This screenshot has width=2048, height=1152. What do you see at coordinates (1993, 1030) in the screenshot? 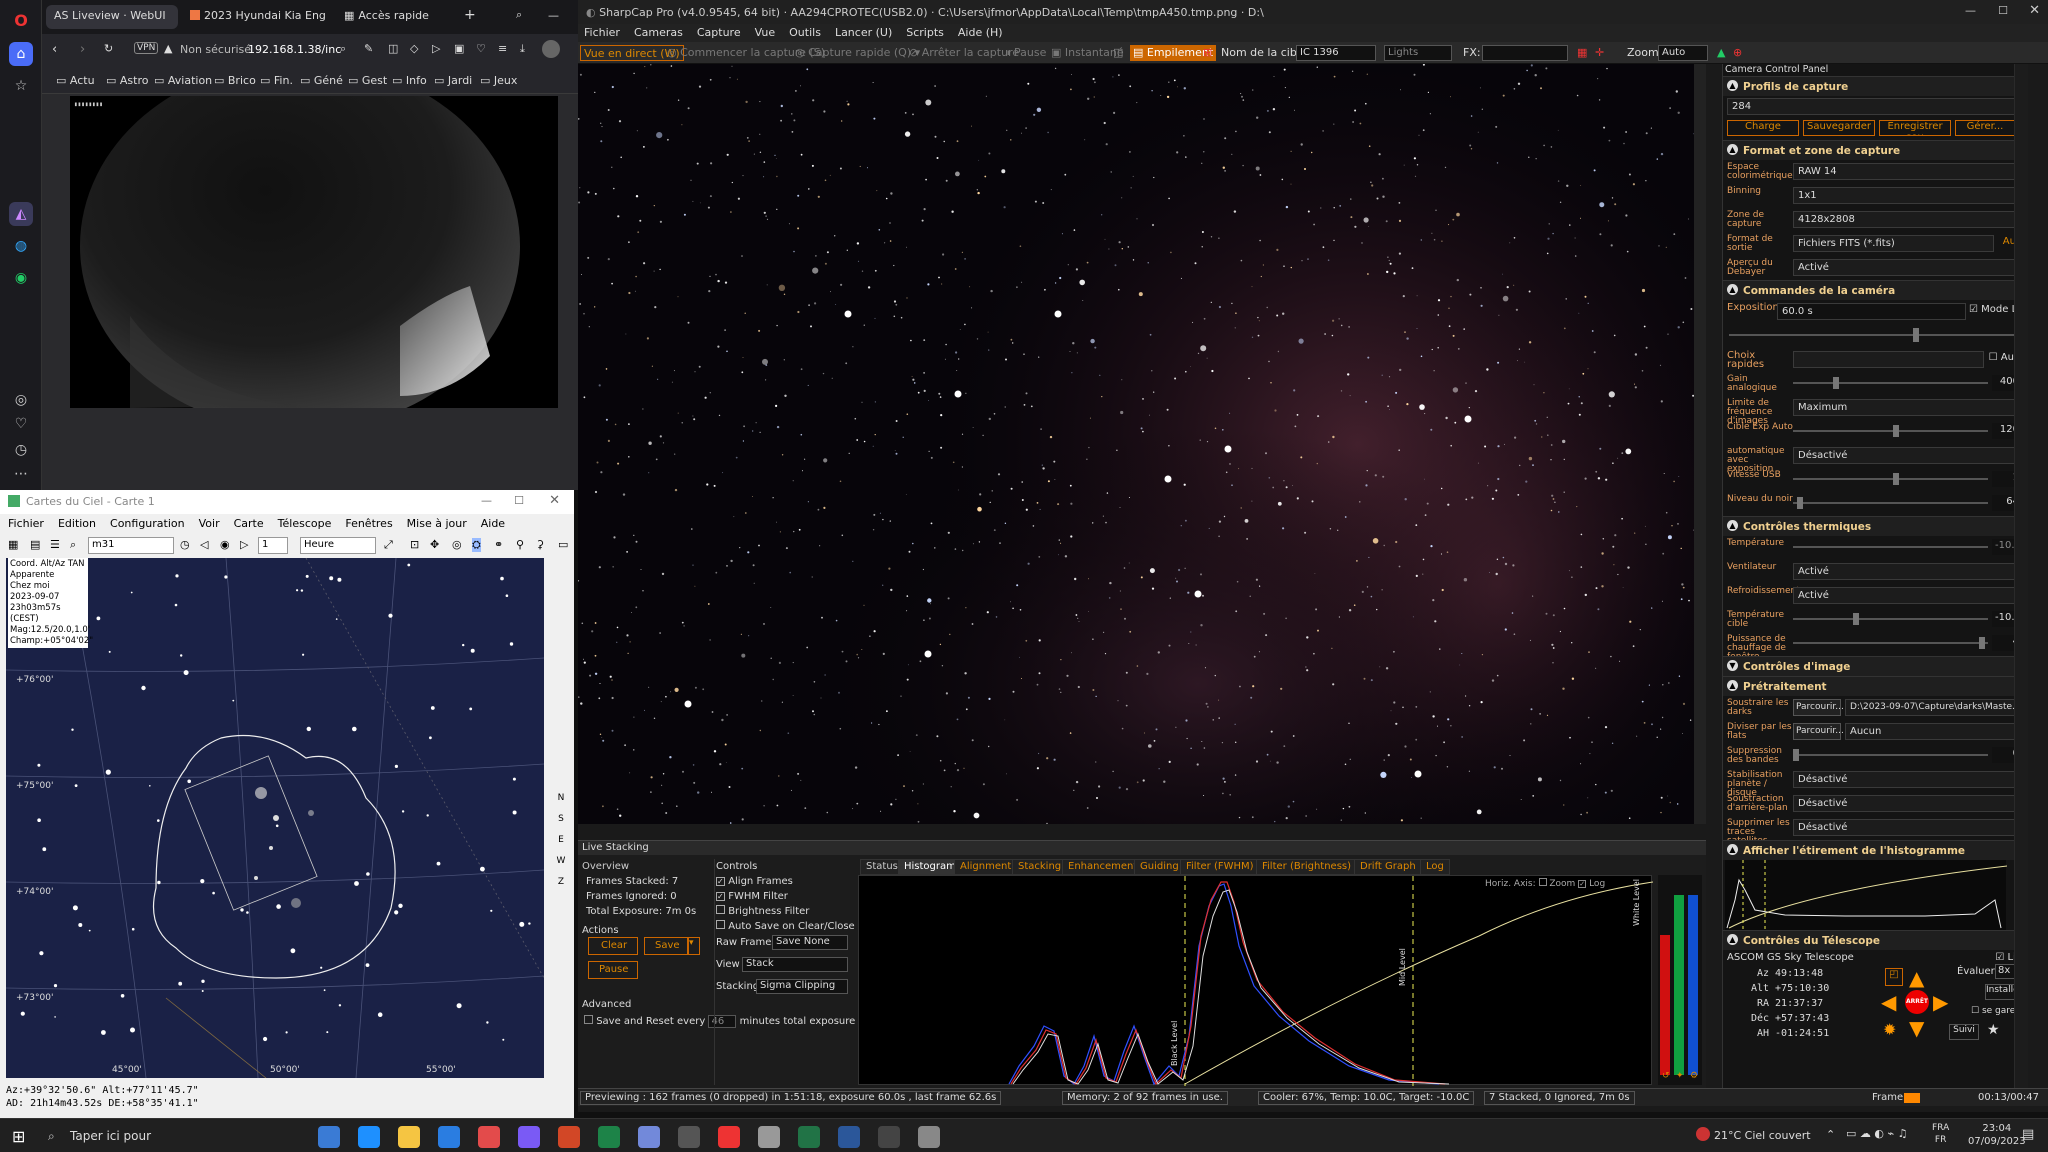
I see `star-icon: ★` at bounding box center [1993, 1030].